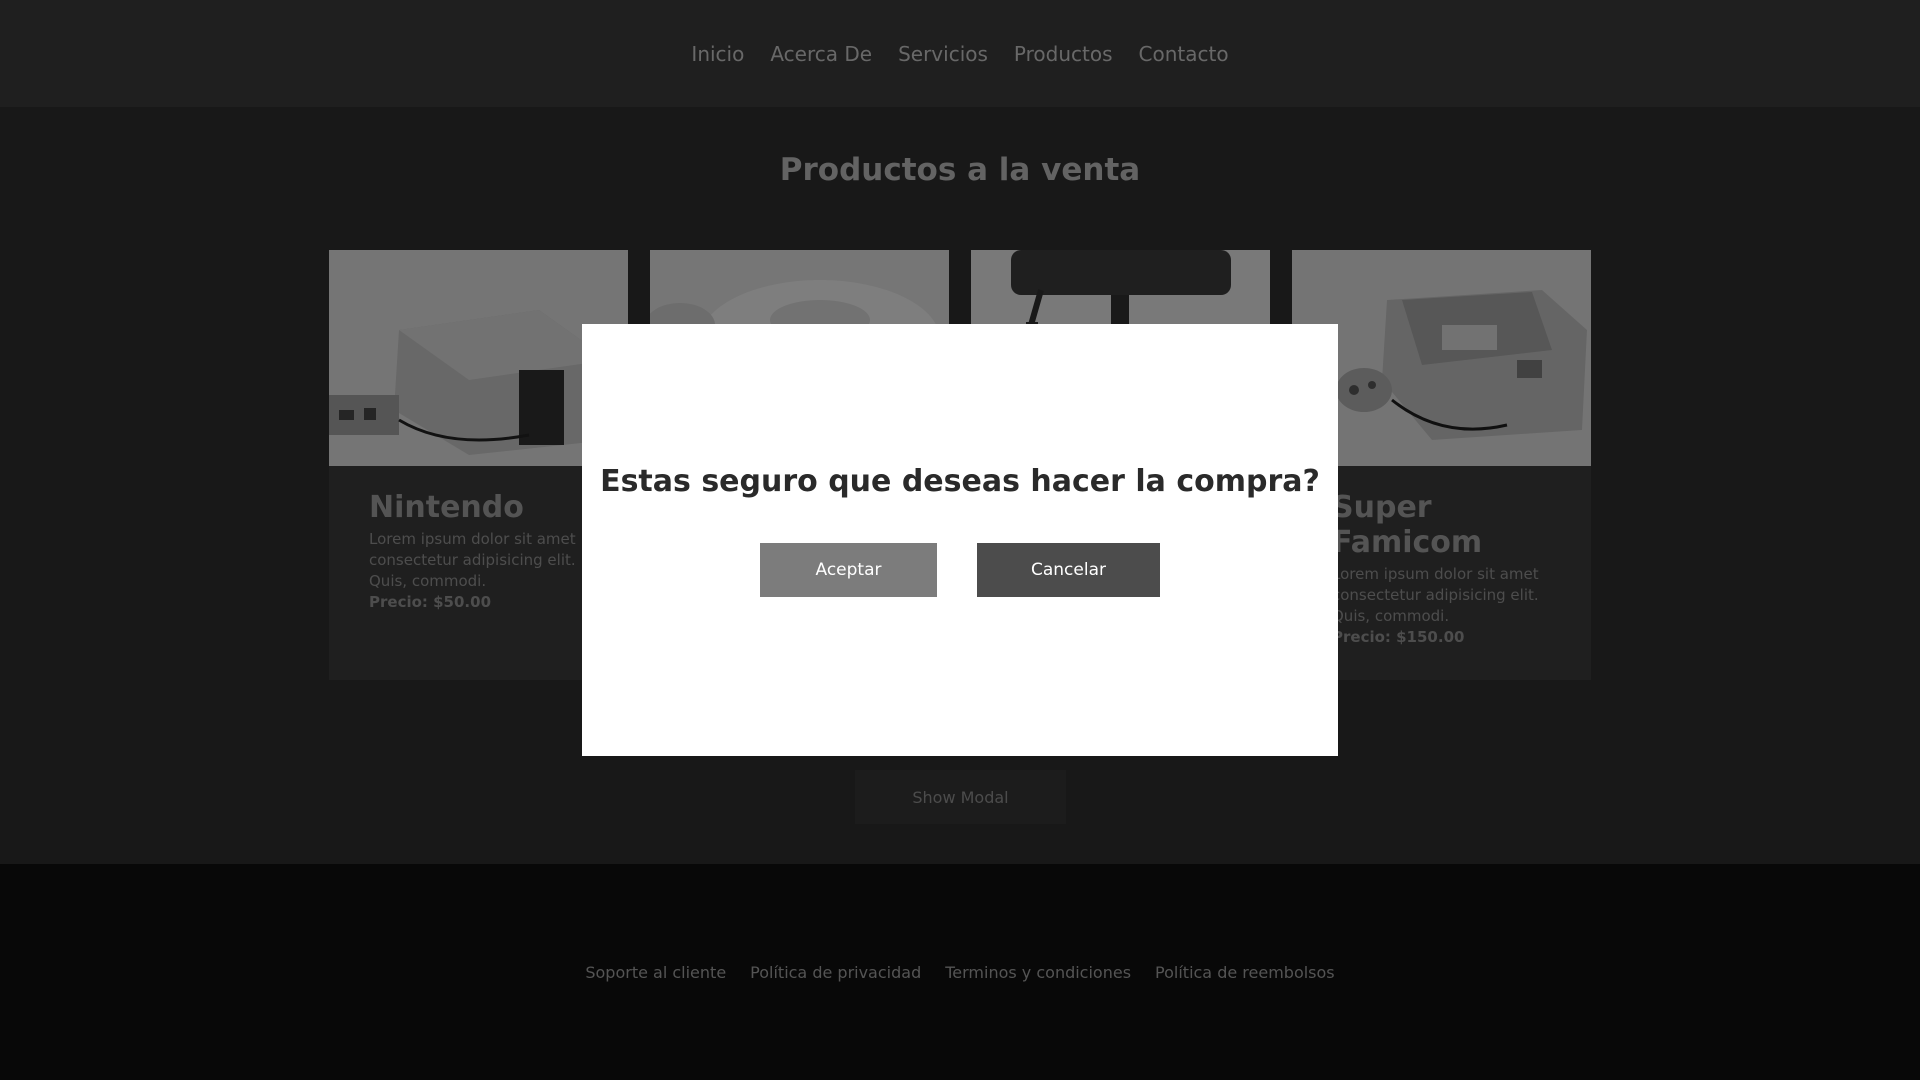  I want to click on cancel-button: Cancelar, so click(1068, 570).